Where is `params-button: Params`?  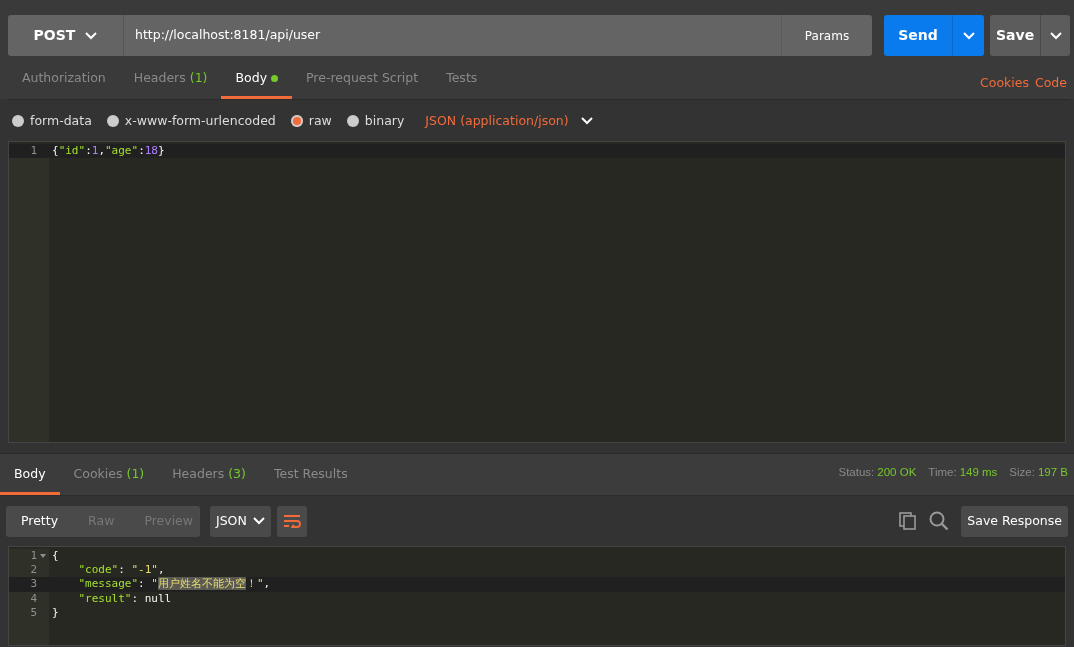
params-button: Params is located at coordinates (826, 35).